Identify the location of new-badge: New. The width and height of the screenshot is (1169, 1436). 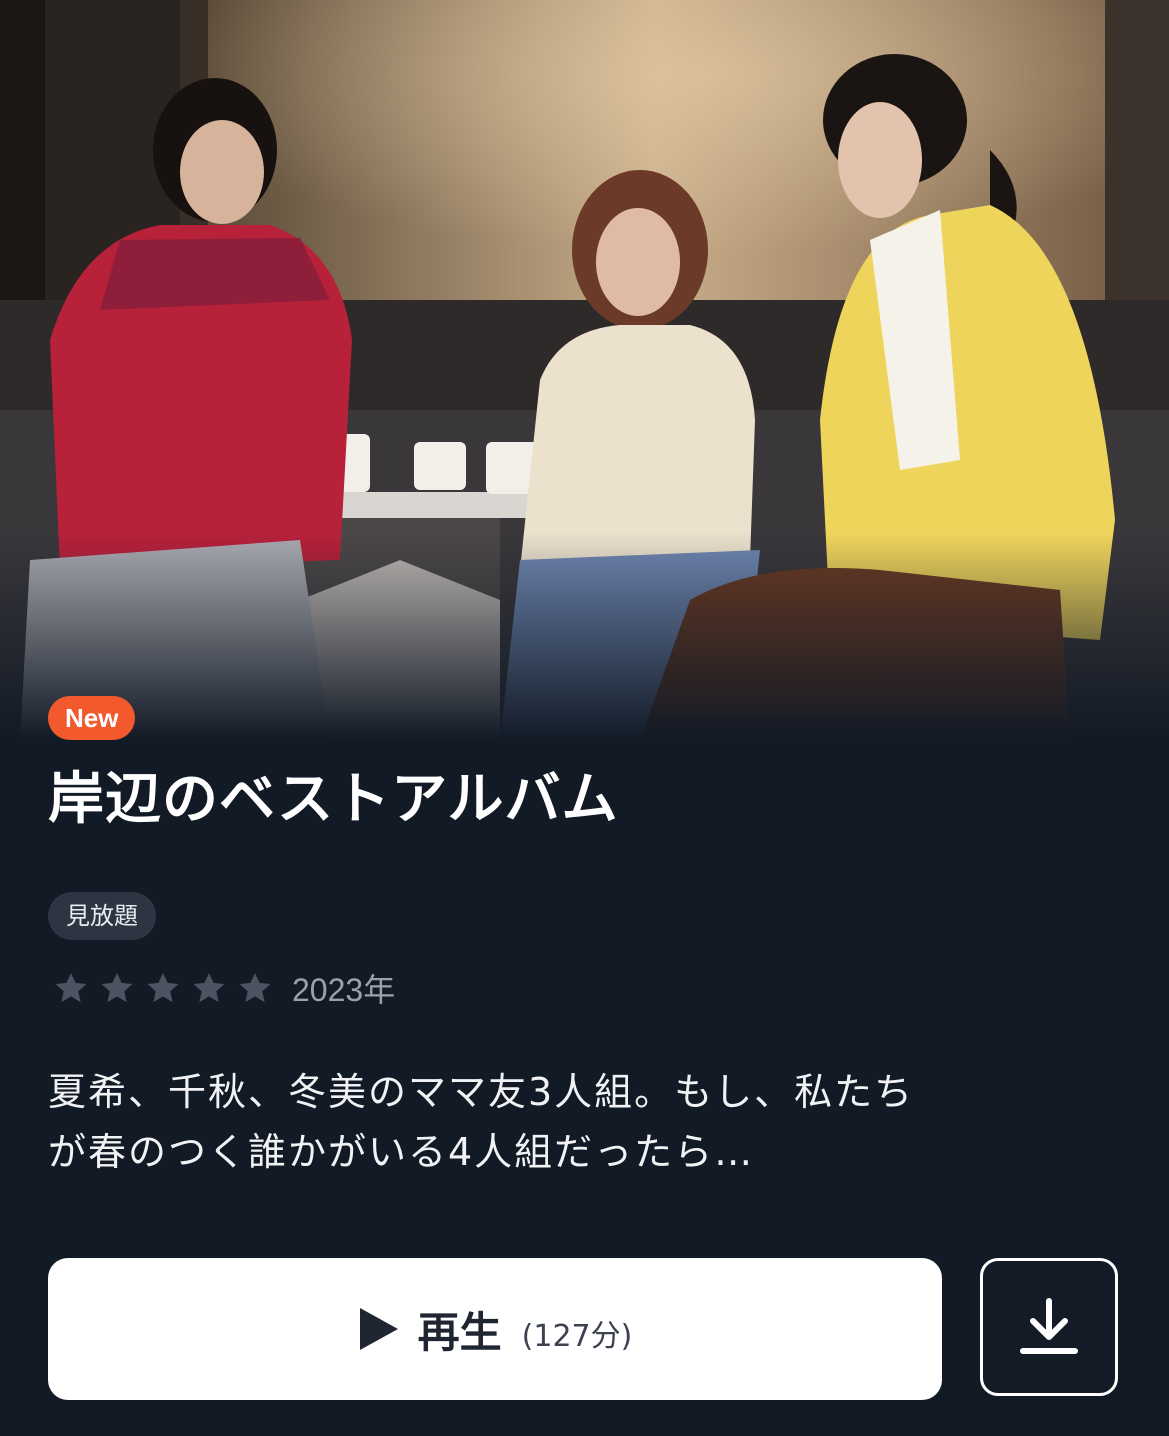
(92, 718).